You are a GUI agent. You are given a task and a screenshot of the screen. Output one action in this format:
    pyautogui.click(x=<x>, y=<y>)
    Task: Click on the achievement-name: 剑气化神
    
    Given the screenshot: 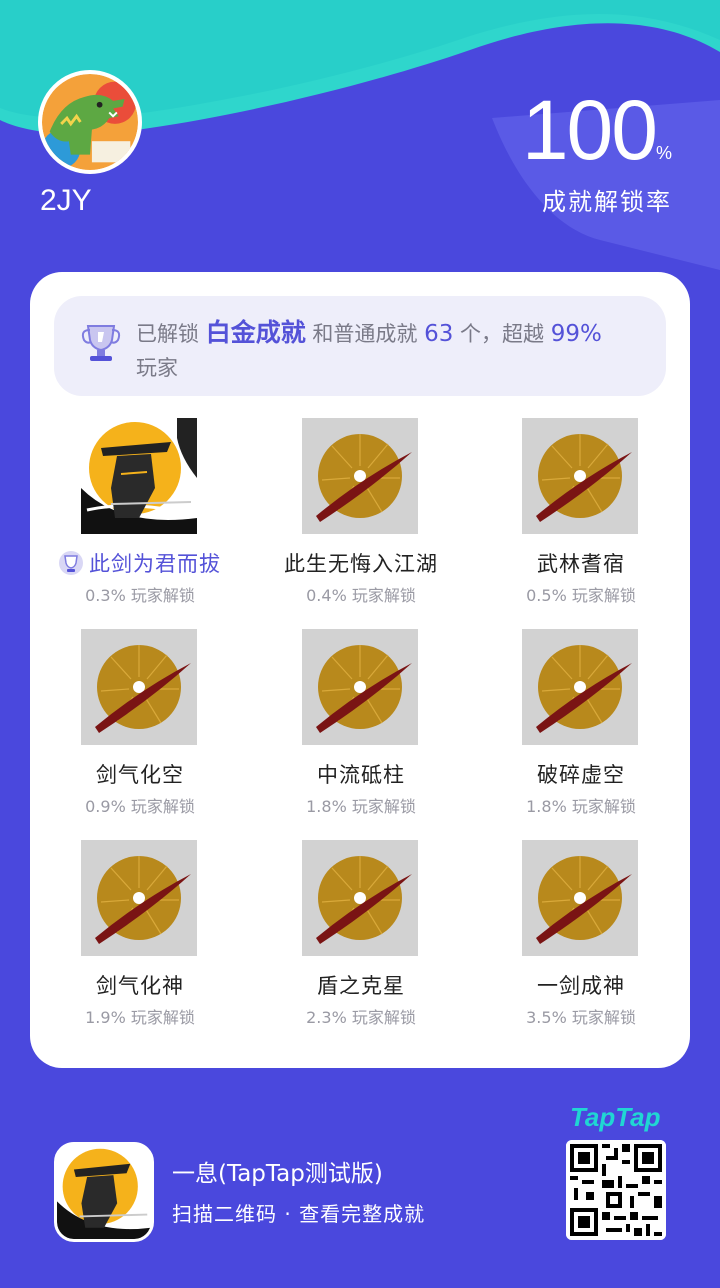 What is the action you would take?
    pyautogui.click(x=140, y=986)
    